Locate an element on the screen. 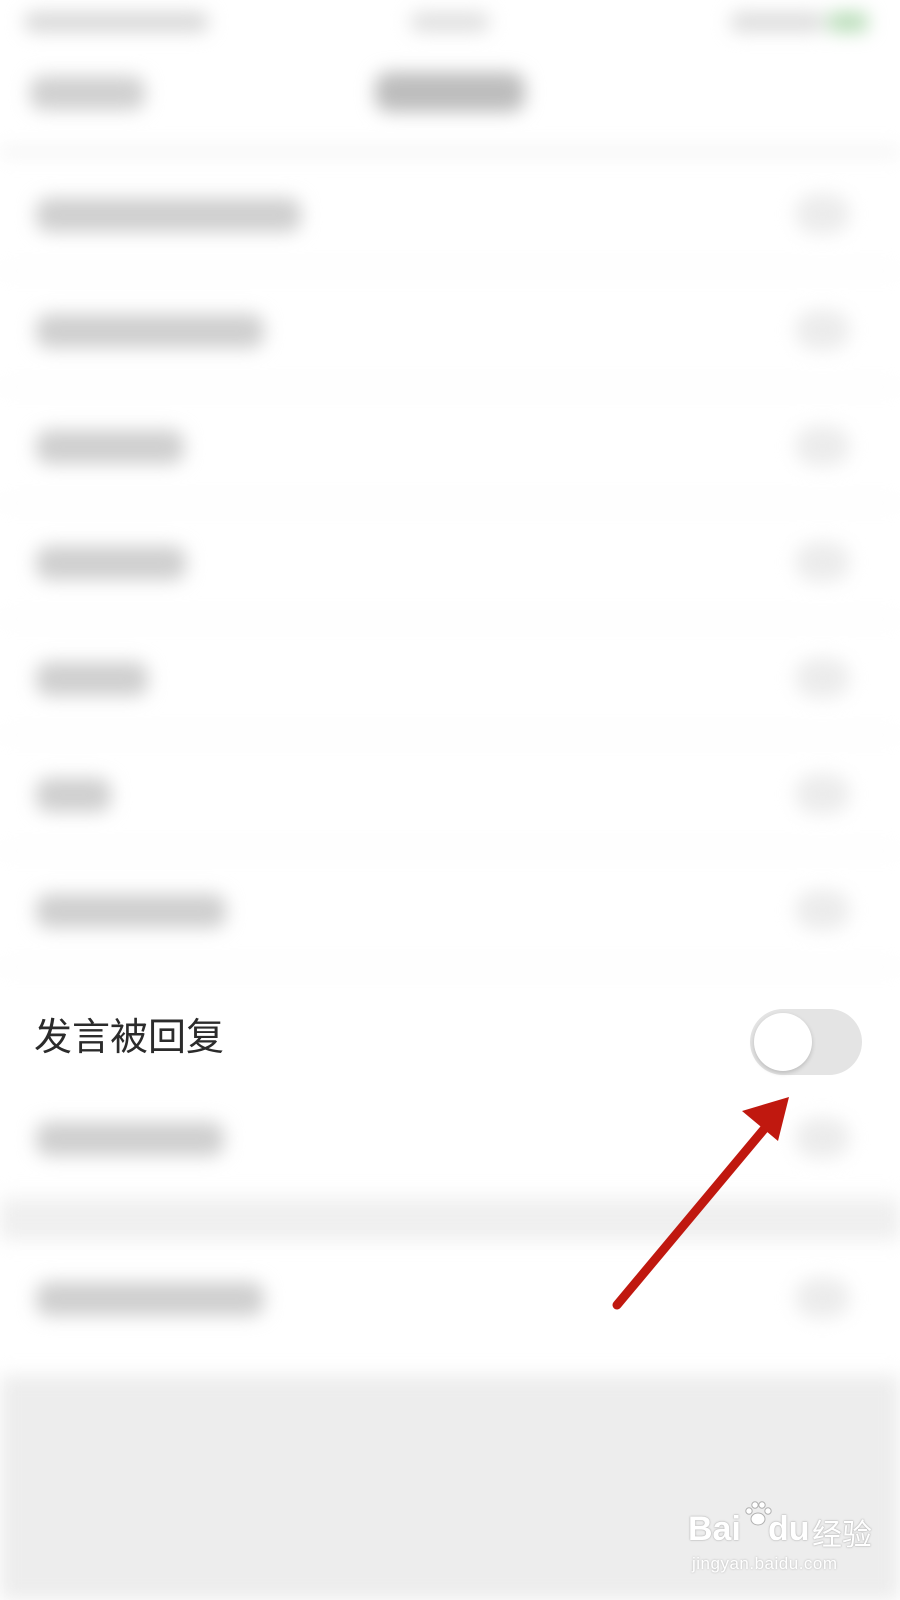 This screenshot has height=1600, width=900. watermark: Bai du 经验 jingyan.baidu.com is located at coordinates (788, 1543).